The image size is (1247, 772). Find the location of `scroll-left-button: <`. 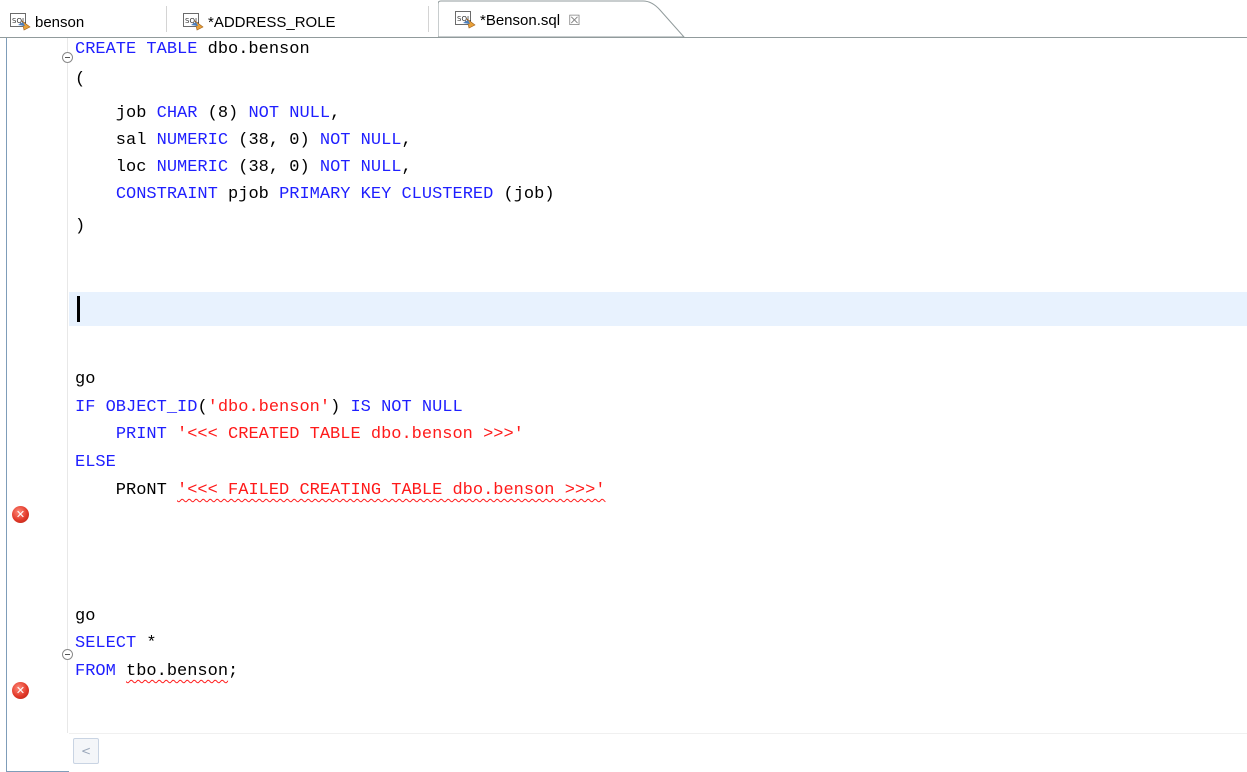

scroll-left-button: < is located at coordinates (86, 751).